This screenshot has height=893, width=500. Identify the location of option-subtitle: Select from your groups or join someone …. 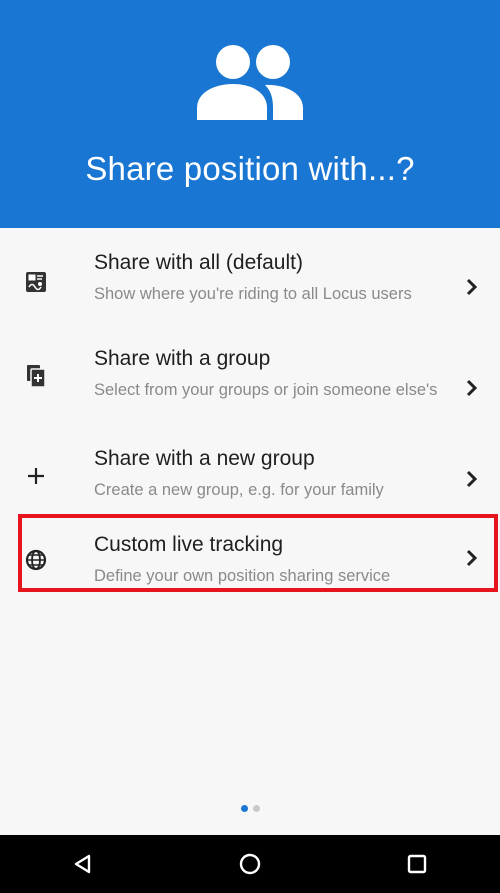
(266, 390).